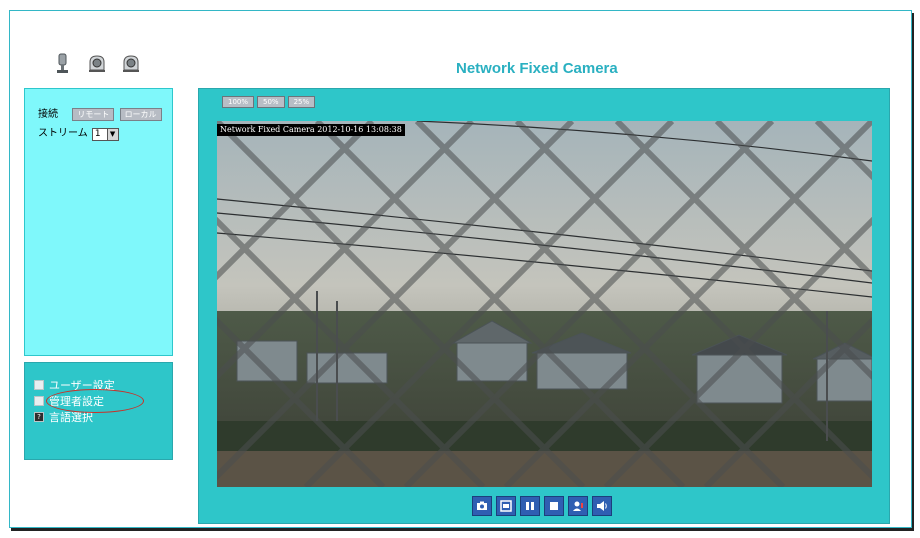 The image size is (920, 538). What do you see at coordinates (301, 102) in the screenshot?
I see `resolution-25-button: 25%` at bounding box center [301, 102].